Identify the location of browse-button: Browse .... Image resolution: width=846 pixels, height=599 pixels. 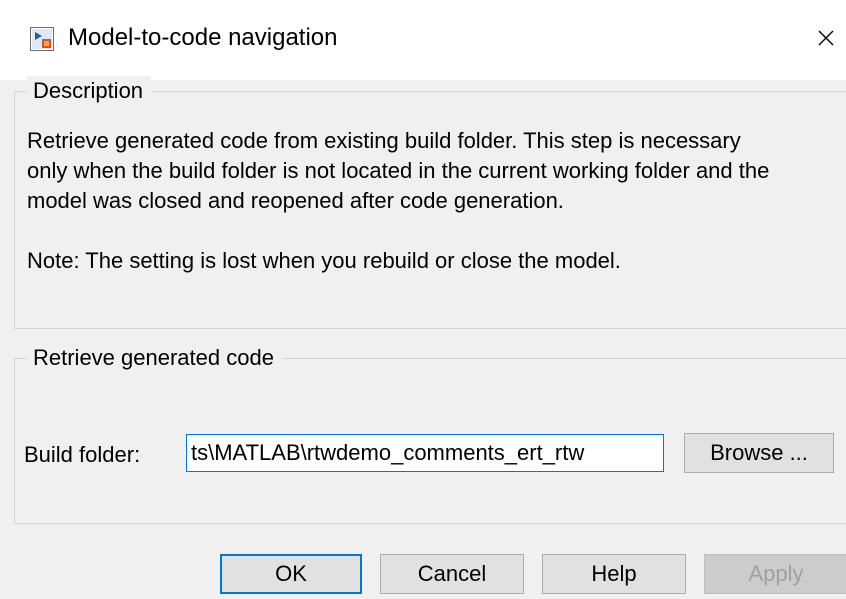
(759, 453).